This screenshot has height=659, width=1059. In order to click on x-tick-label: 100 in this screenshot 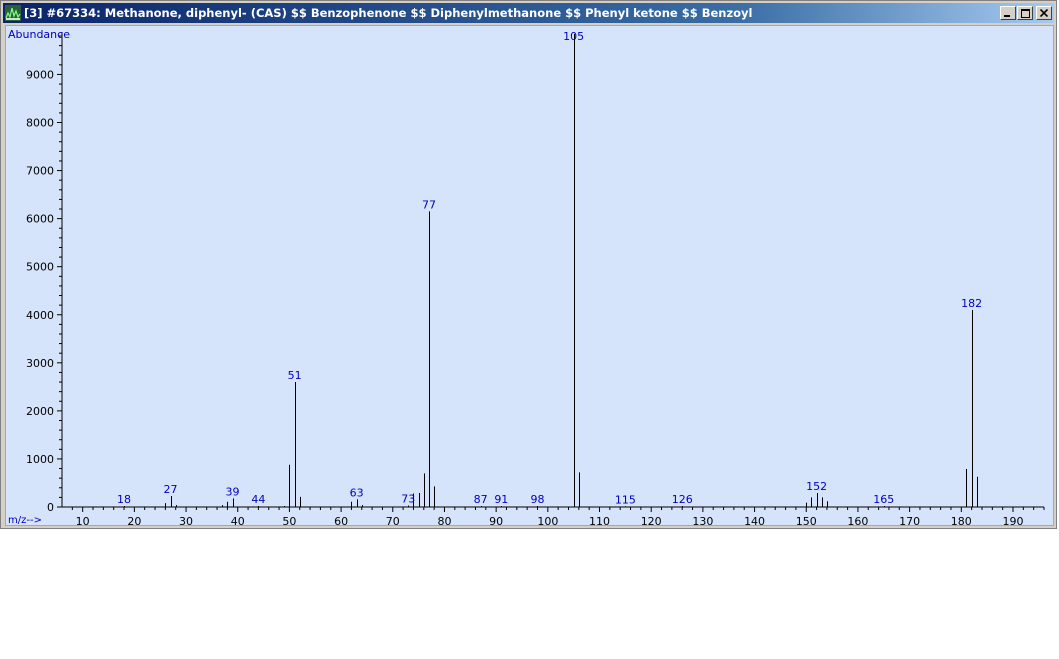, I will do `click(547, 520)`.